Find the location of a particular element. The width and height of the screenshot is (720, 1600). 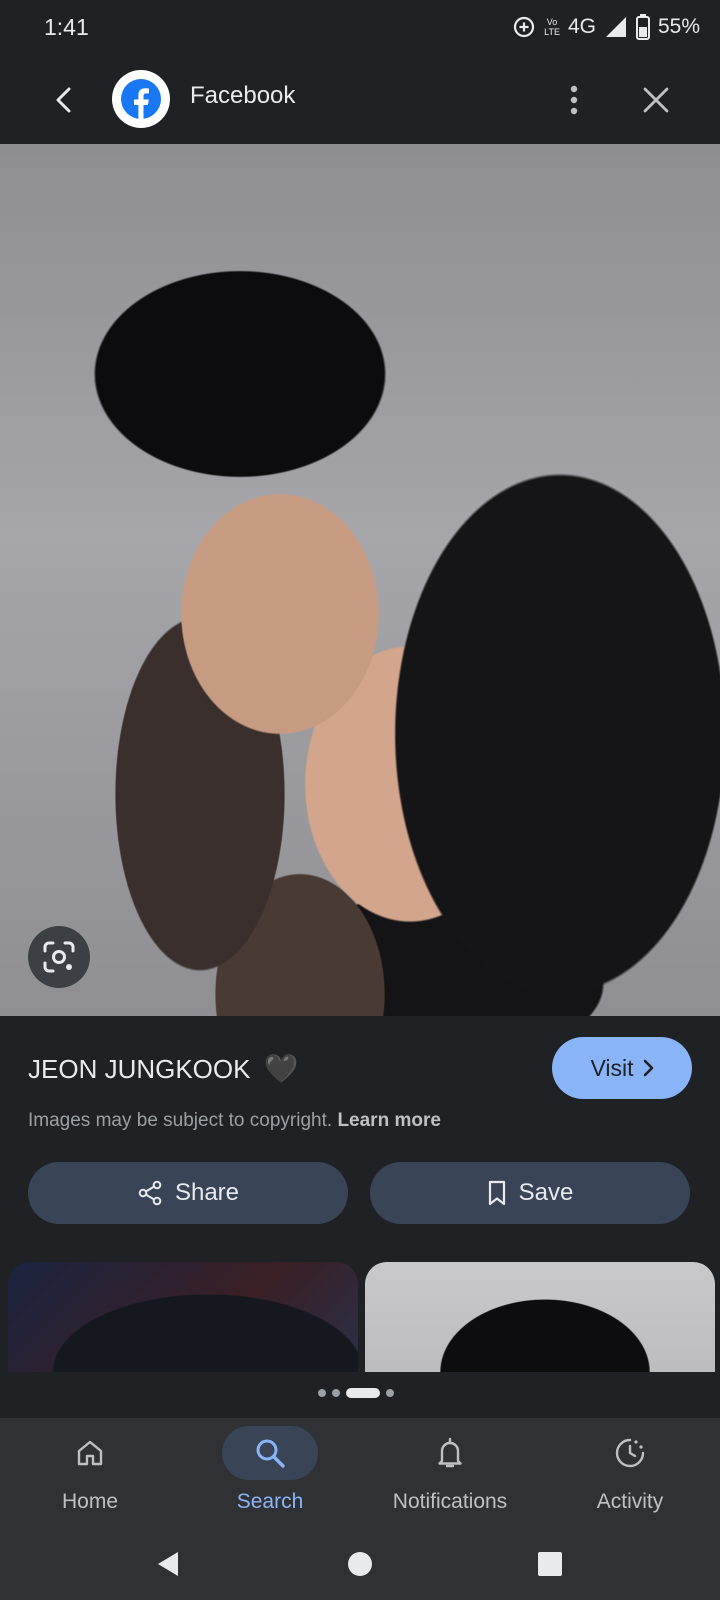

data-saver-icon is located at coordinates (524, 27).